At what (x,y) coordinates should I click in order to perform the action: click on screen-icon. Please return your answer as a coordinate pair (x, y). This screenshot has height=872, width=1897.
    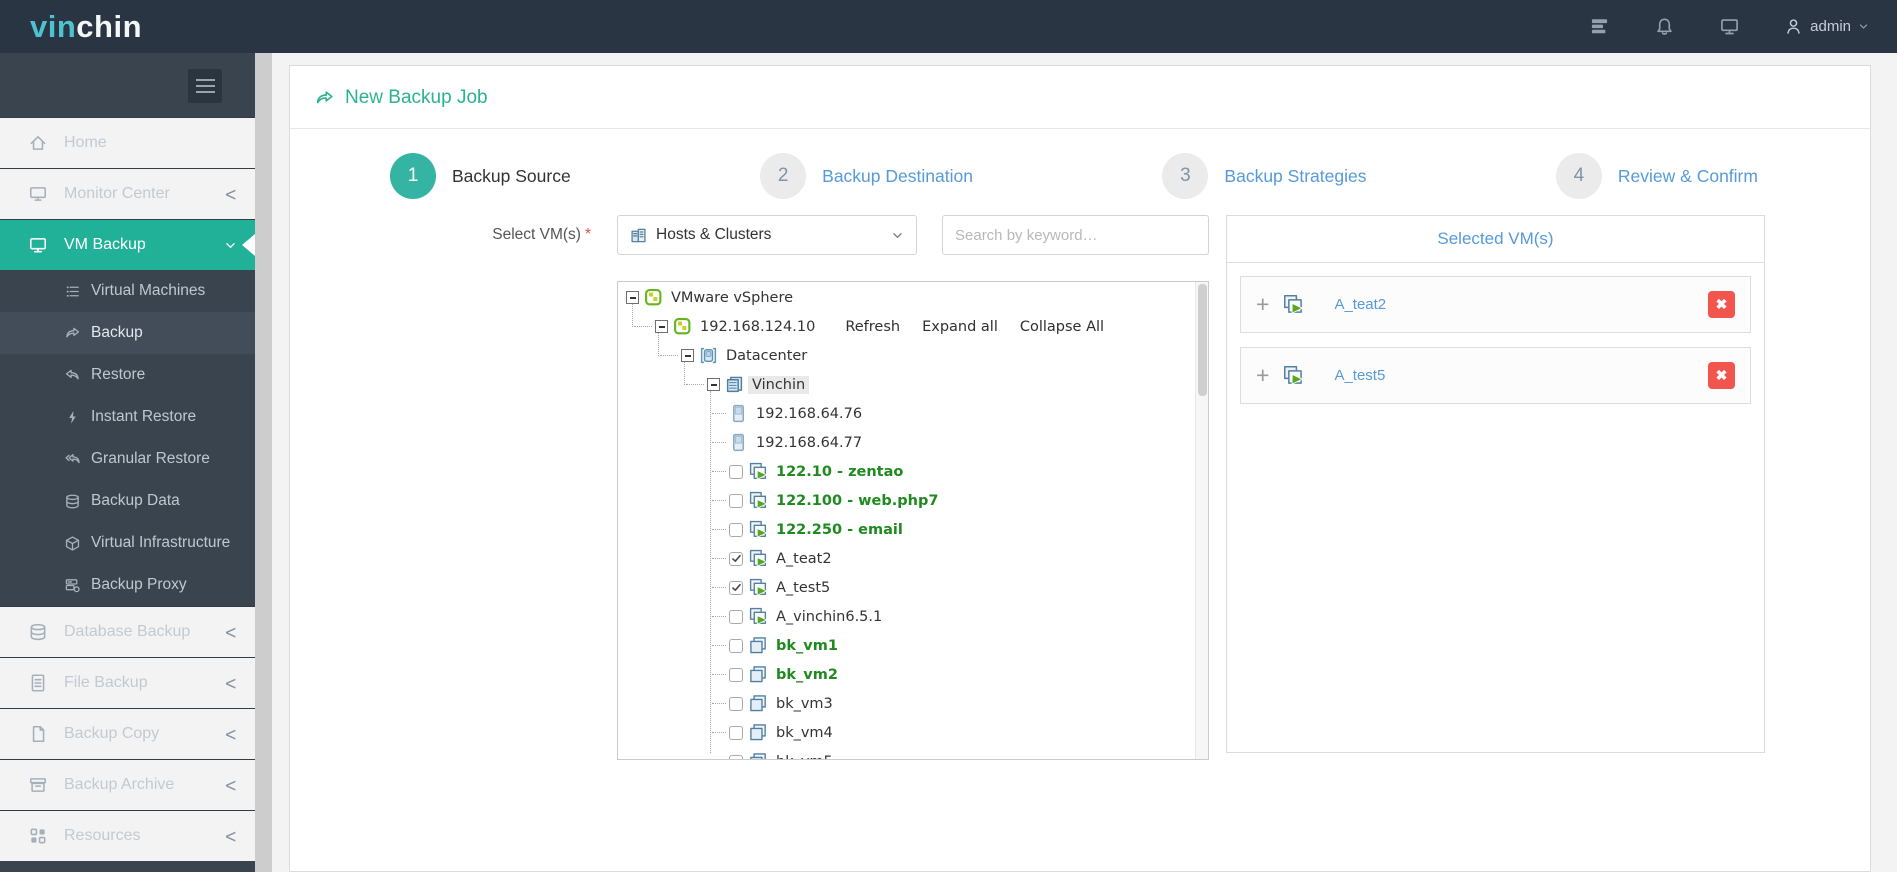
    Looking at the image, I should click on (38, 245).